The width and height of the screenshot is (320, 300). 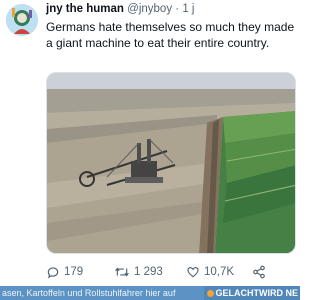 I want to click on retweet-icon, so click(x=122, y=272).